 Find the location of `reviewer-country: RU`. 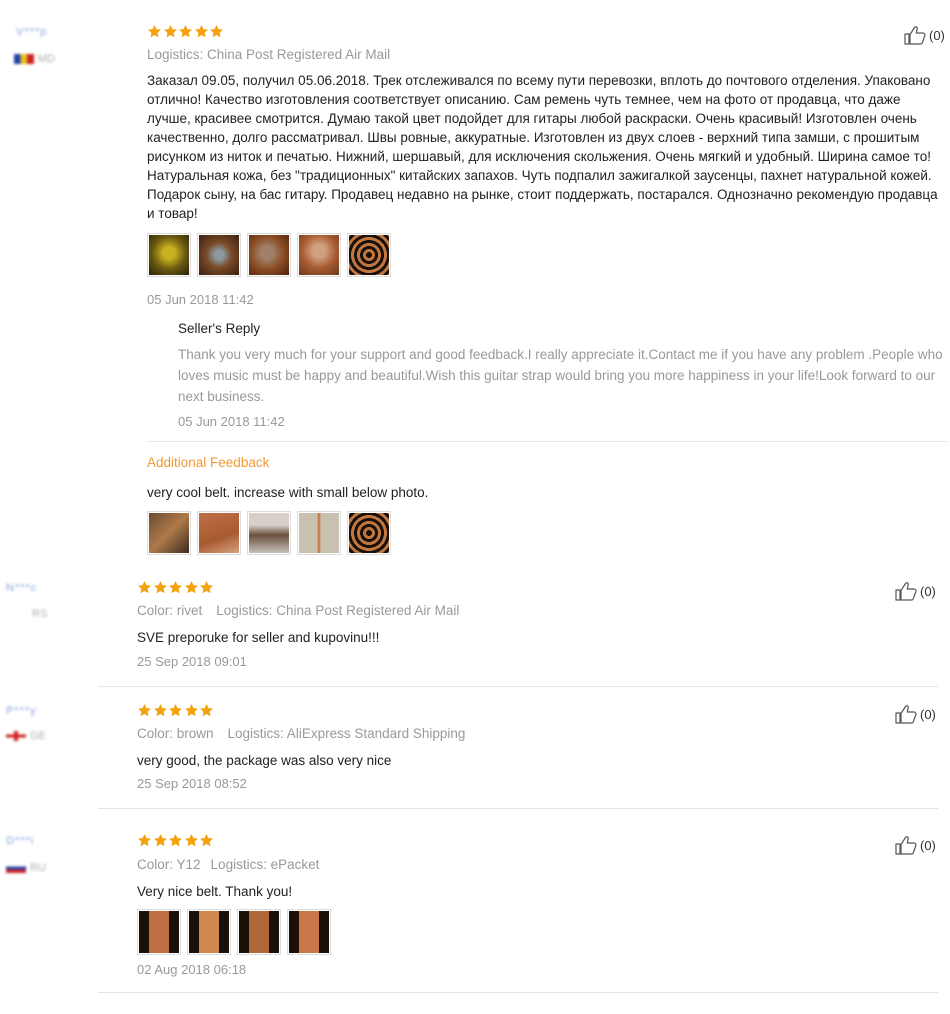

reviewer-country: RU is located at coordinates (26, 868).